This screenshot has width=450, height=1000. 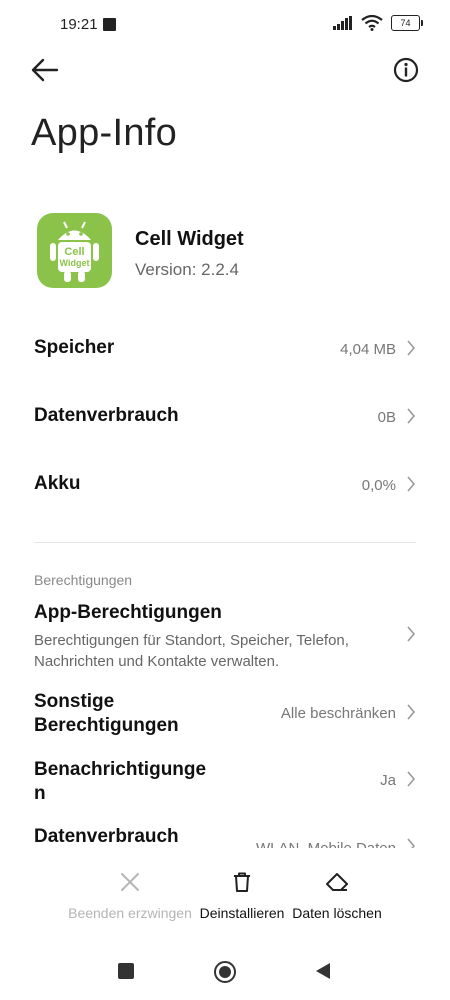 What do you see at coordinates (75, 263) in the screenshot?
I see `app-icon-text-2: Widget` at bounding box center [75, 263].